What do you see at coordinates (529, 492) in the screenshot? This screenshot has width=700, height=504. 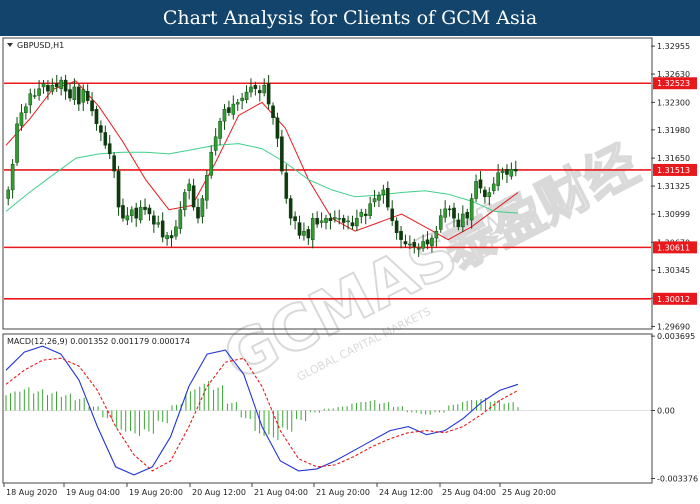 I see `x-tick-label: 25 Aug 20:00` at bounding box center [529, 492].